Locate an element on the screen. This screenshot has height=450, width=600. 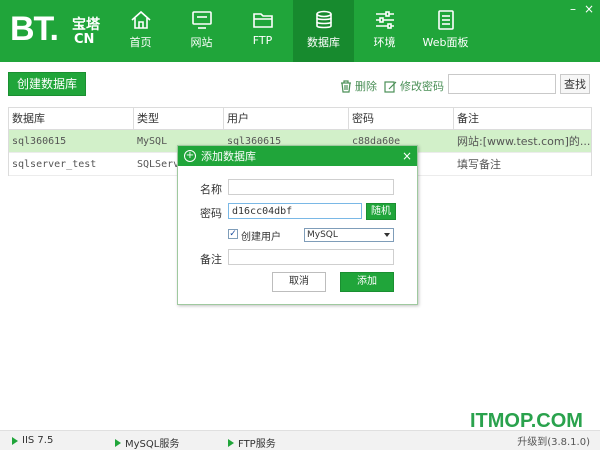
service-mysql: MySQL服务 is located at coordinates (147, 442).